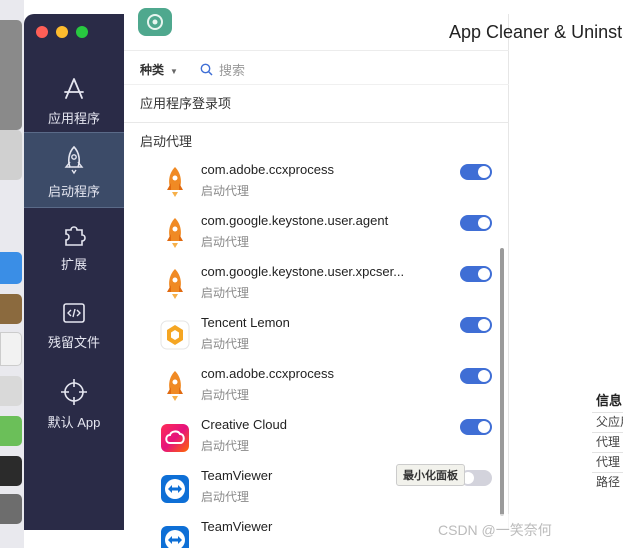 This screenshot has height=548, width=623. What do you see at coordinates (42, 32) in the screenshot?
I see `close-window-button` at bounding box center [42, 32].